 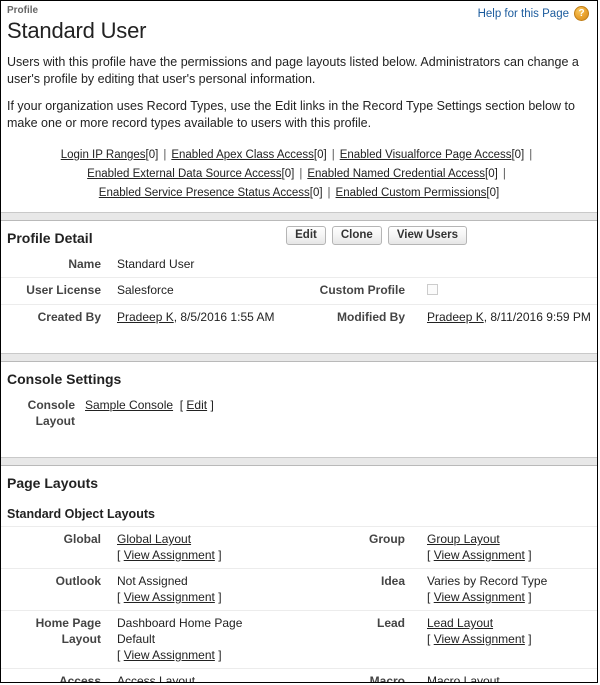 I want to click on modified-by-timestamp: , 8/11/2016 9:59 PM, so click(x=537, y=317).